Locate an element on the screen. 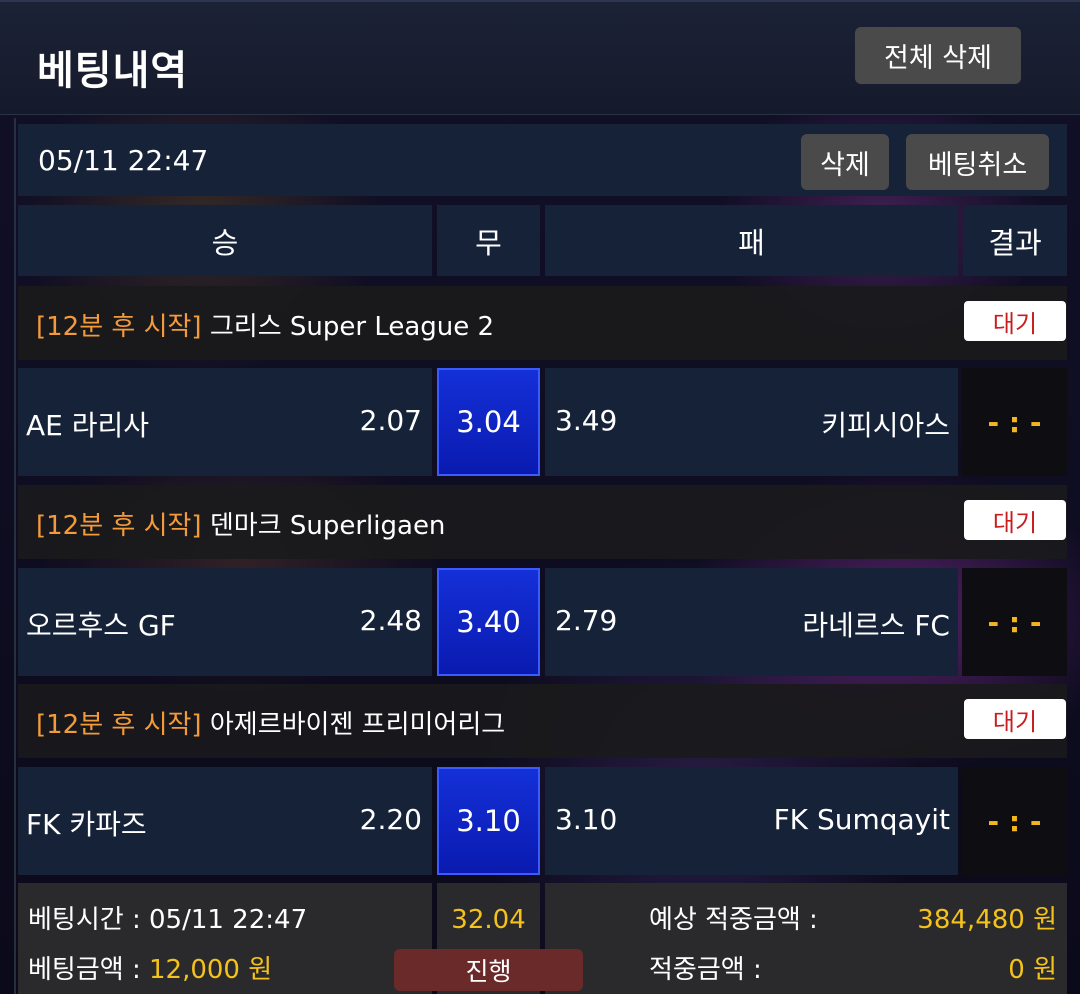 This screenshot has width=1080, height=994. total-odds: 32.04 is located at coordinates (488, 920).